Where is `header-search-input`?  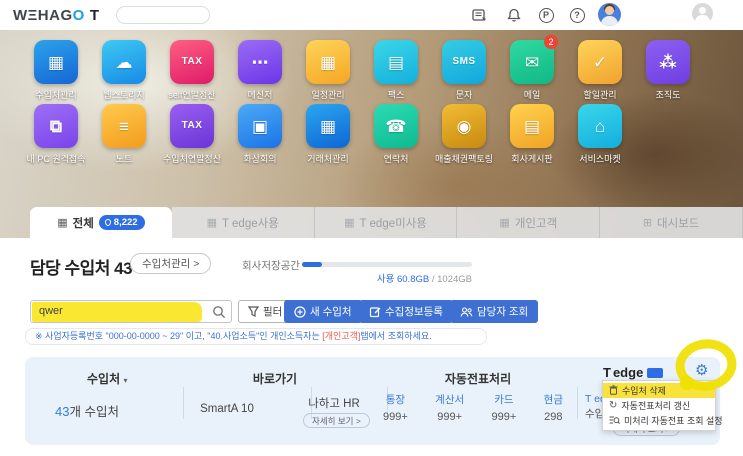
header-search-input is located at coordinates (163, 15).